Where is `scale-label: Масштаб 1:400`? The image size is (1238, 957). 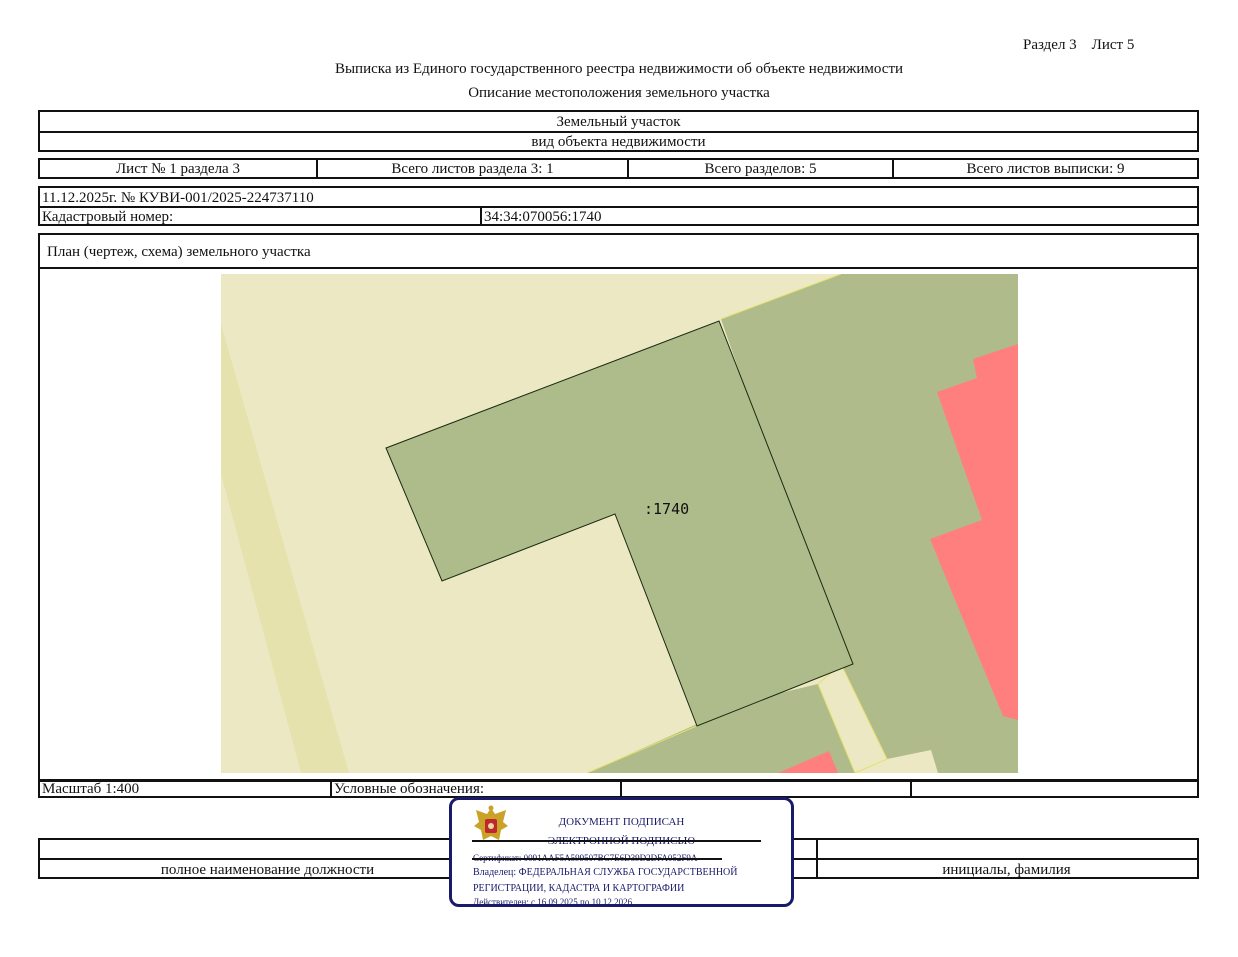
scale-label: Масштаб 1:400 is located at coordinates (91, 789).